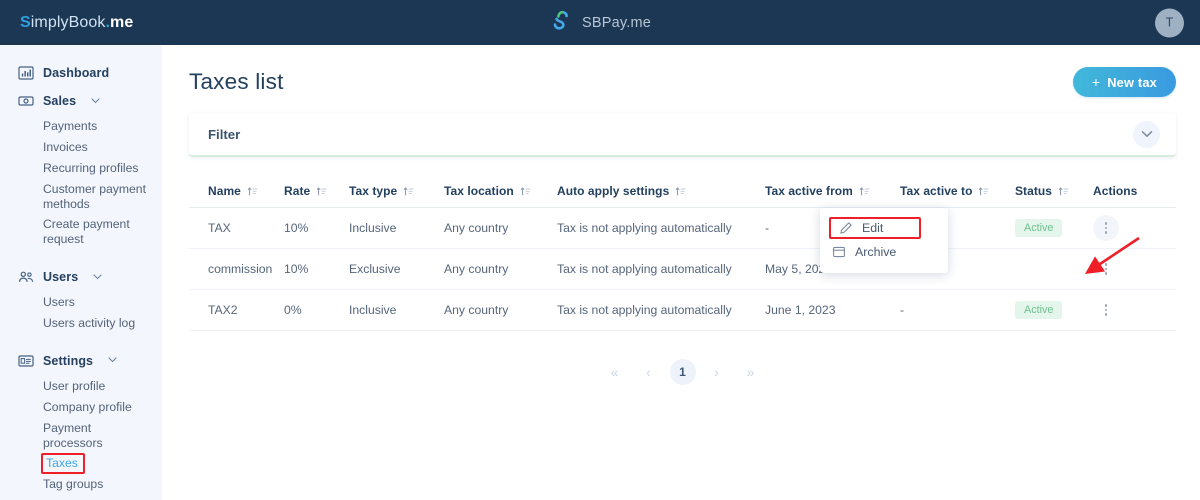 This screenshot has width=1200, height=500. What do you see at coordinates (649, 372) in the screenshot?
I see `pagination-prev-button: ‹` at bounding box center [649, 372].